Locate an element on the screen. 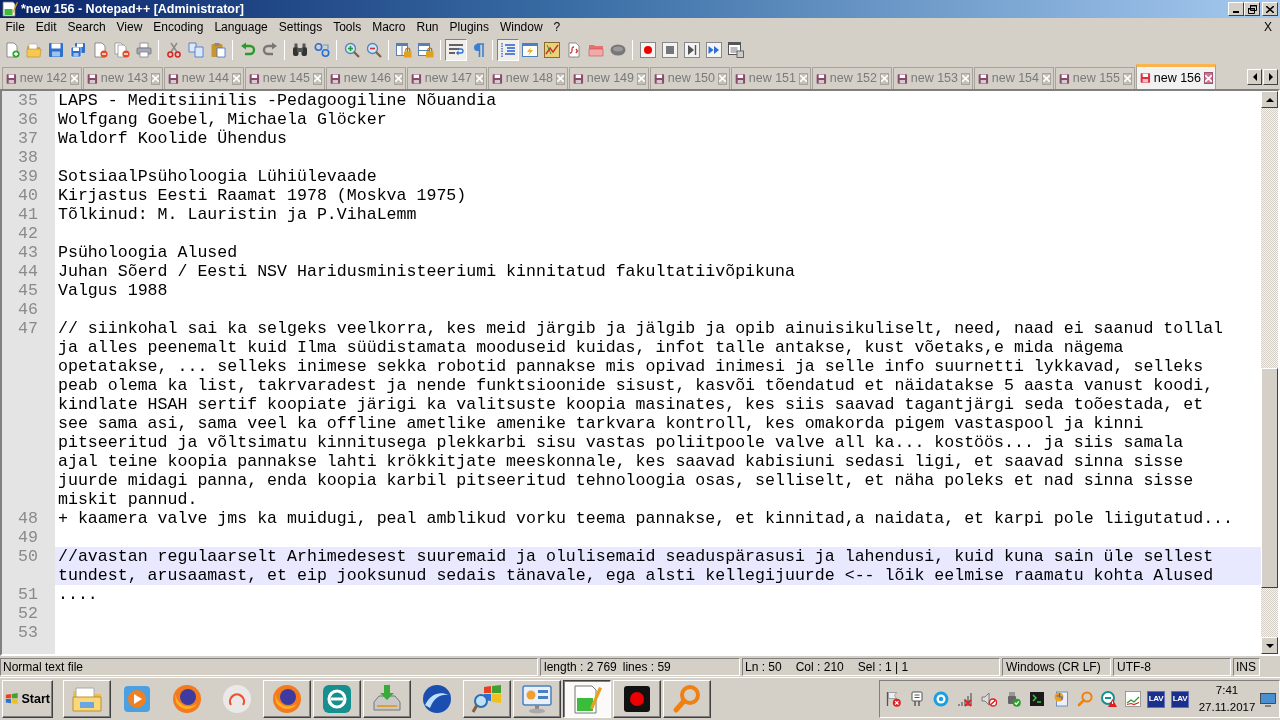 The height and width of the screenshot is (720, 1280). code-line: Tõlkinud: M. Lauristin ja P.VihaLemm is located at coordinates (237, 214).